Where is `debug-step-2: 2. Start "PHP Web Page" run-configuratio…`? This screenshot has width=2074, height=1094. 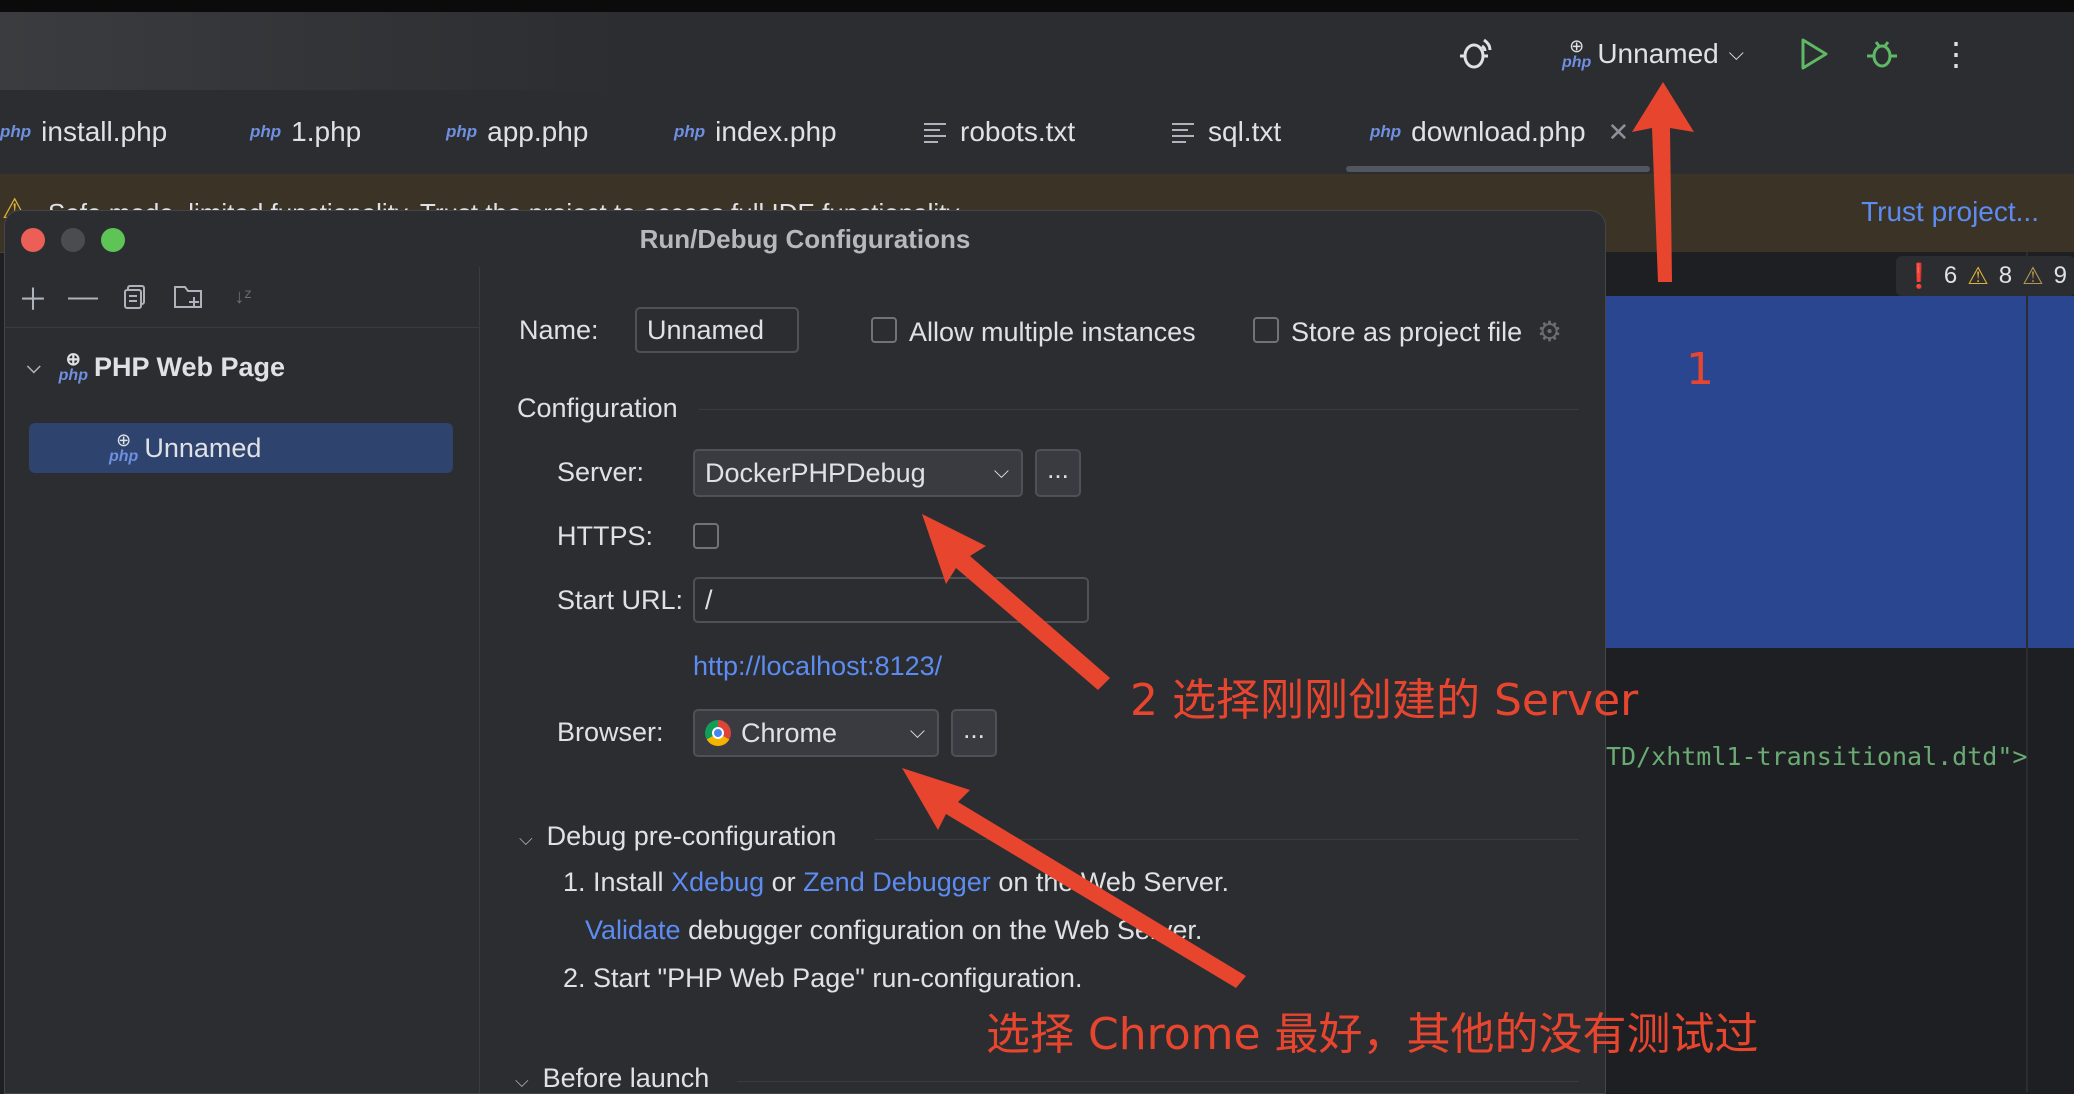 debug-step-2: 2. Start "PHP Web Page" run-configuratio… is located at coordinates (823, 978).